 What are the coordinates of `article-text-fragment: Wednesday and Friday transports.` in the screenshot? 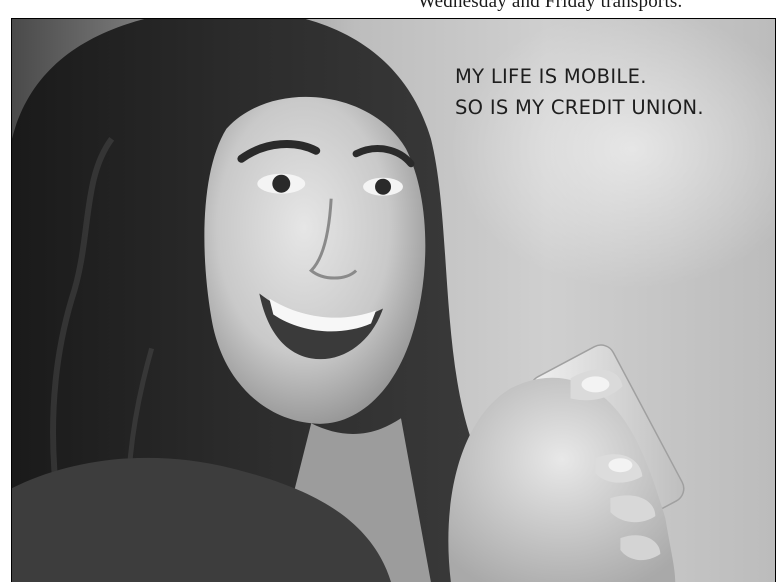 It's located at (550, 6).